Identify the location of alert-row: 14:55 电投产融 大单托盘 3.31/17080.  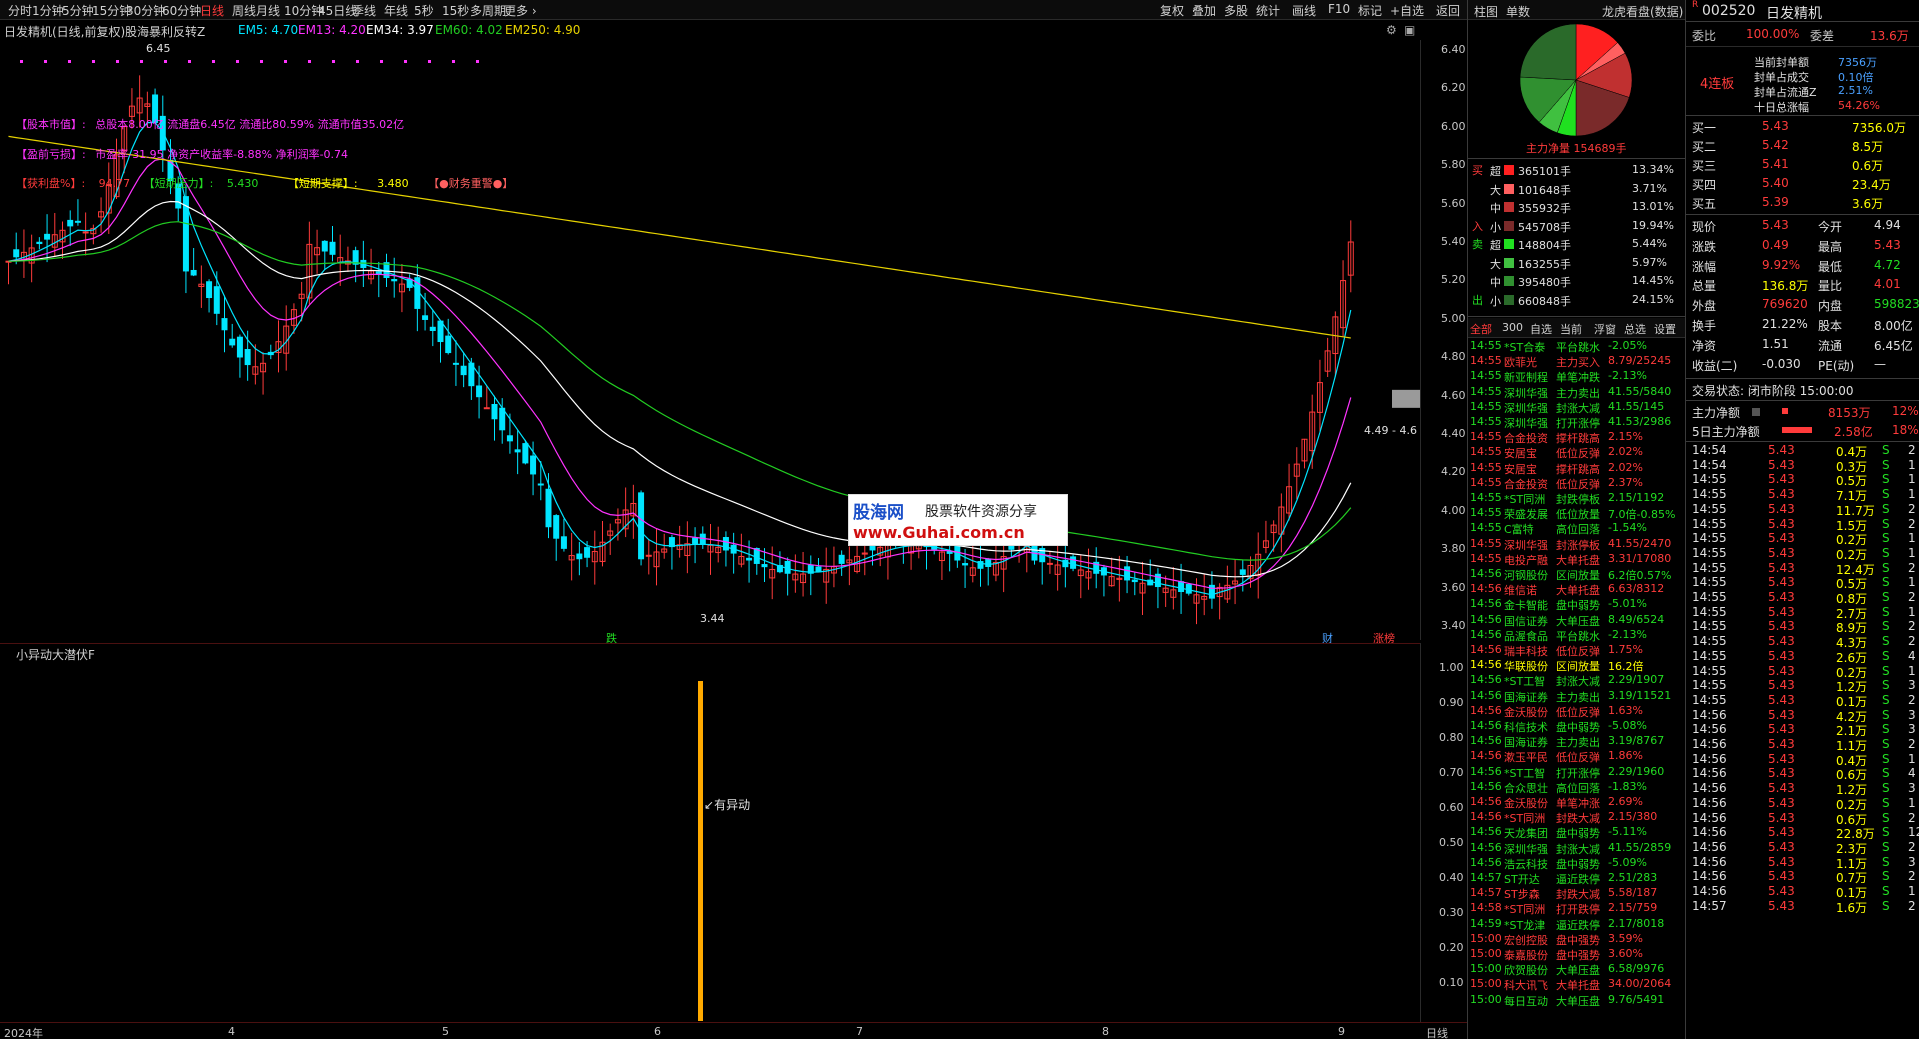
(1577, 559).